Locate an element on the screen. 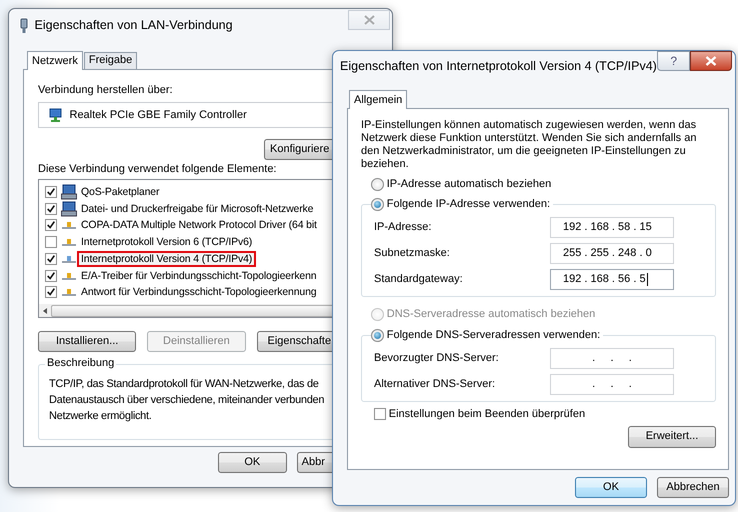  close-button is located at coordinates (711, 61).